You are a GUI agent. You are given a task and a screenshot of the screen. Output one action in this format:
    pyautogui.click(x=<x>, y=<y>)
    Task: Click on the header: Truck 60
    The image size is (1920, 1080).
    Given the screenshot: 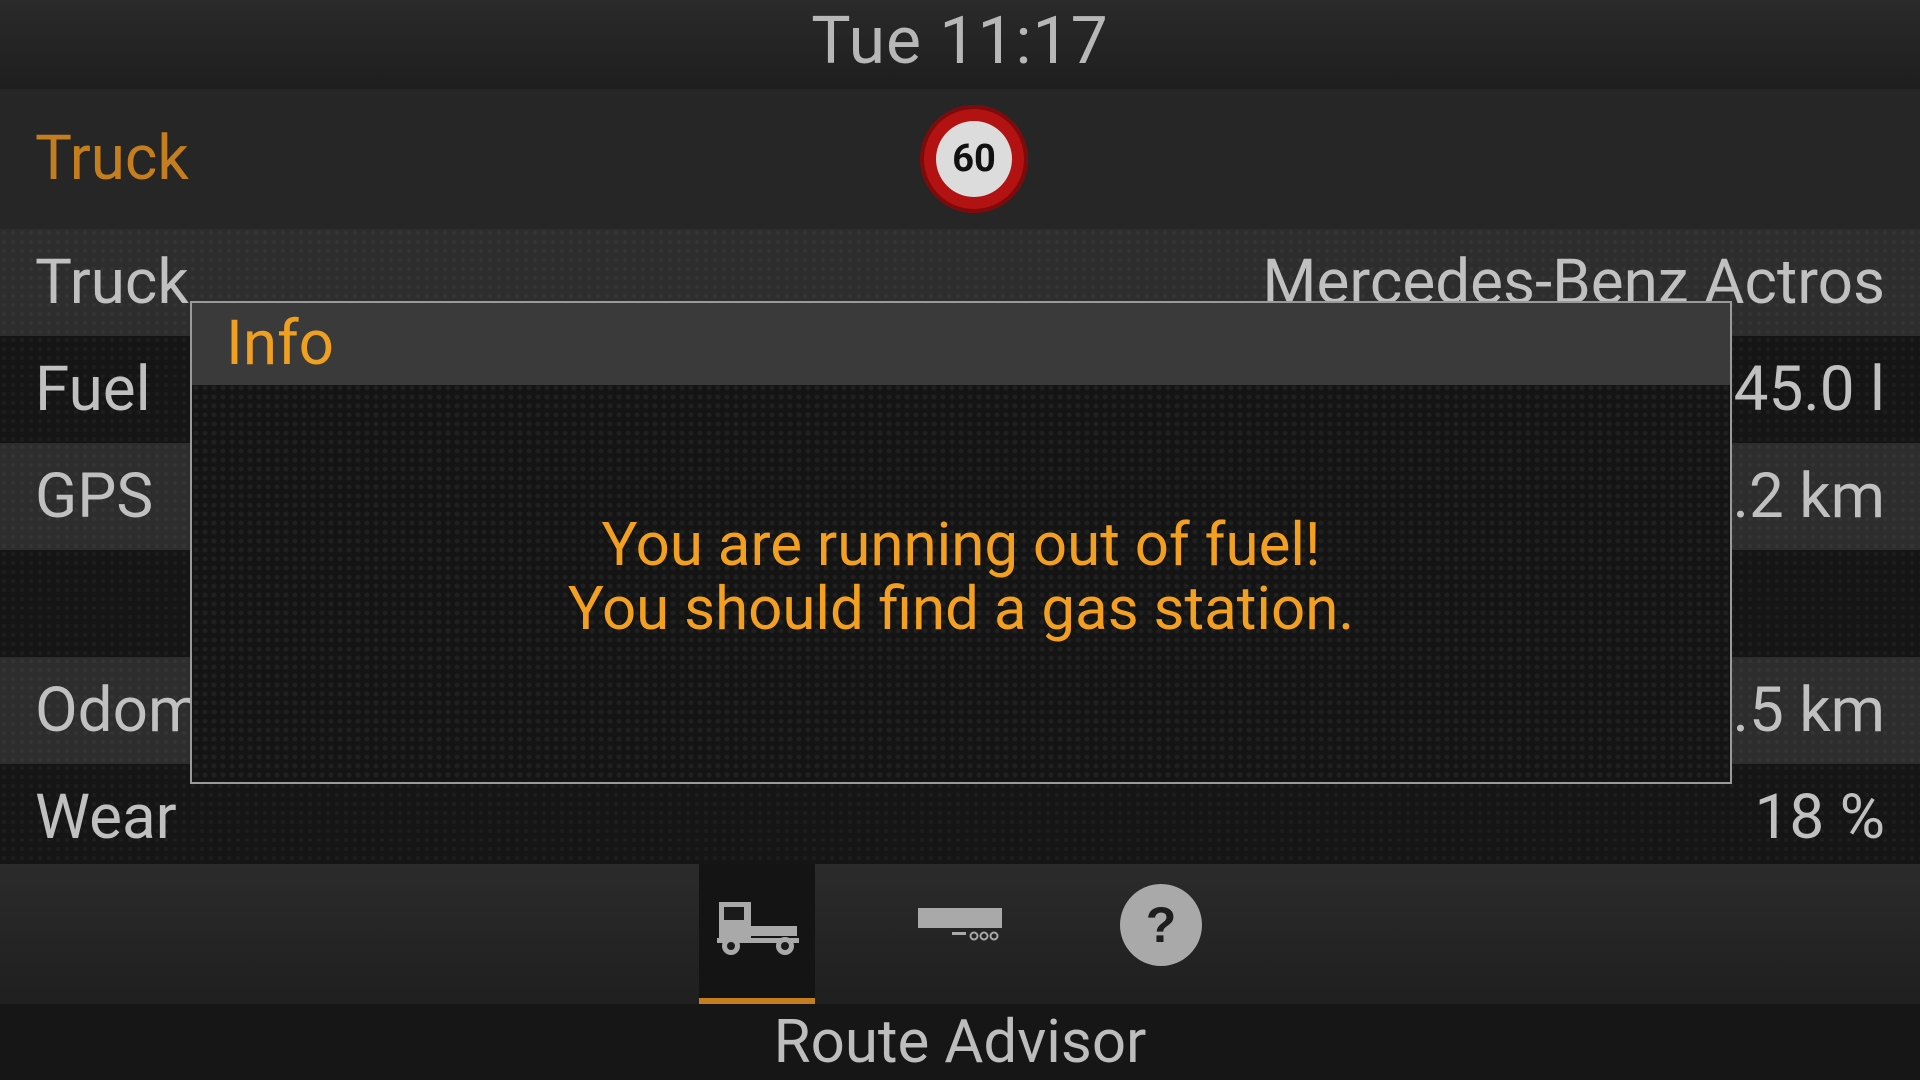 What is the action you would take?
    pyautogui.click(x=960, y=159)
    